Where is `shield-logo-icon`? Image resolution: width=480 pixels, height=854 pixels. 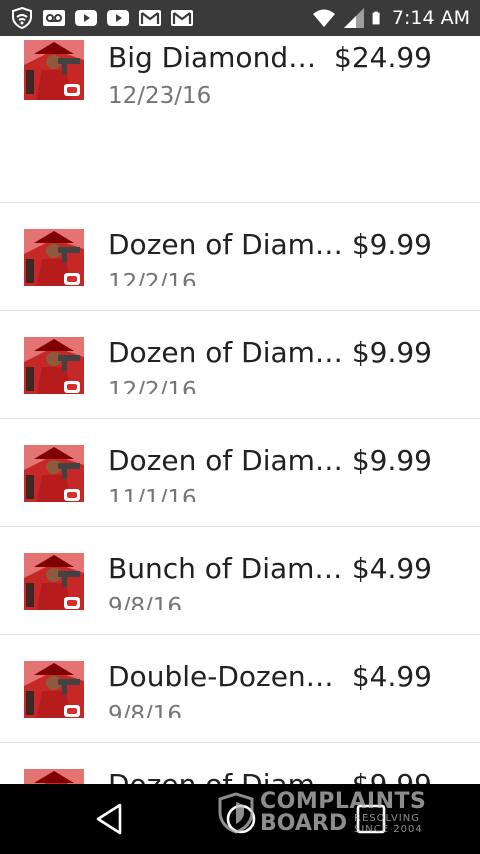 shield-logo-icon is located at coordinates (236, 813).